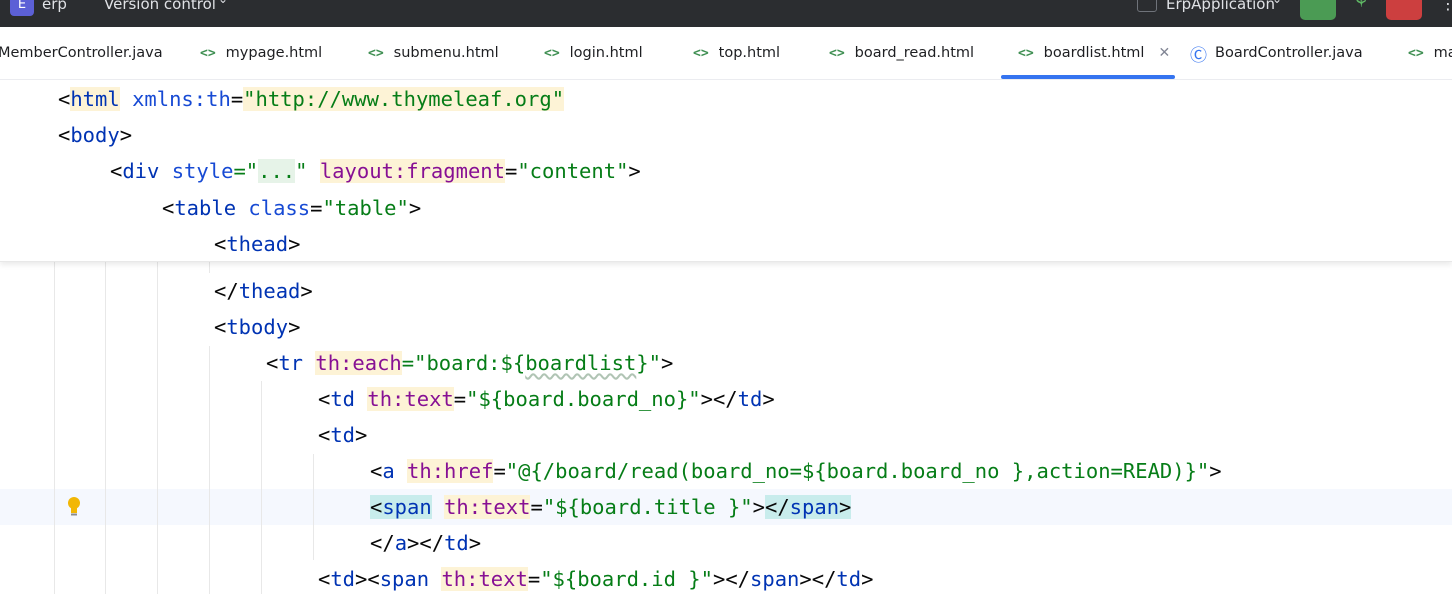  Describe the element at coordinates (749, 53) in the screenshot. I see `tab-label: top.html` at that location.